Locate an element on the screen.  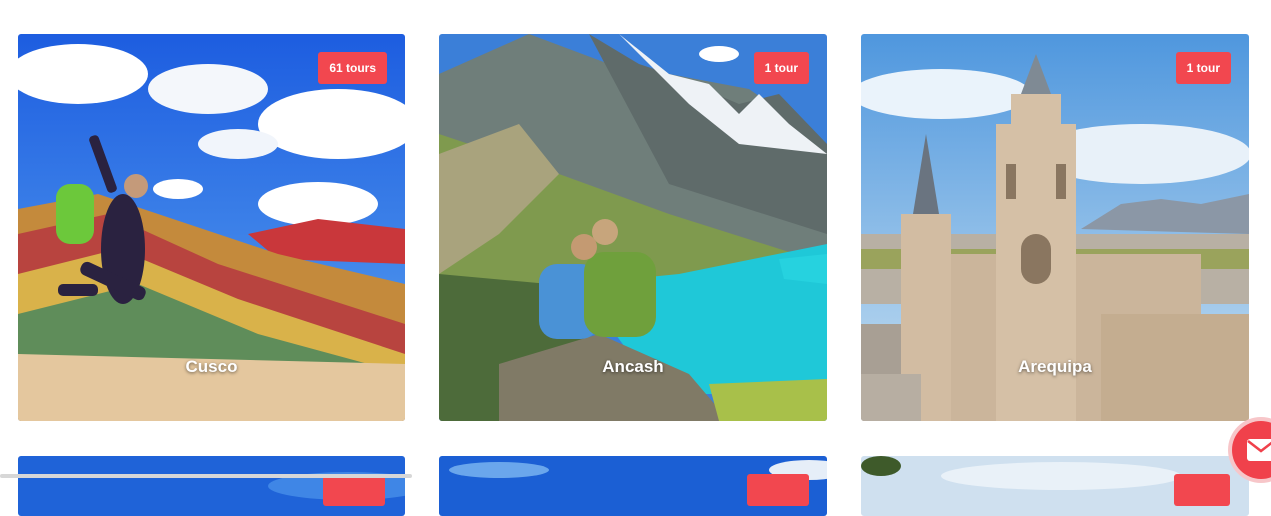
horizontal-scrollbar is located at coordinates (206, 476).